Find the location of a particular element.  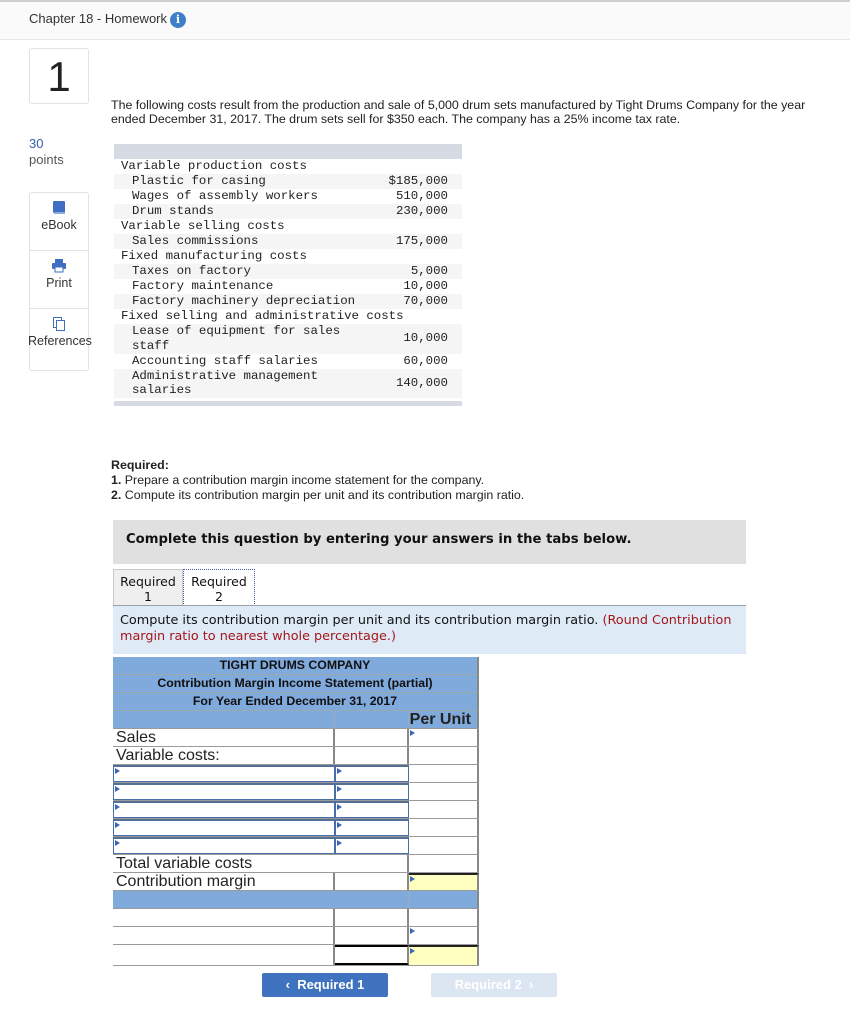

cost-row: Taxes on factory 5,000 is located at coordinates (288, 271).